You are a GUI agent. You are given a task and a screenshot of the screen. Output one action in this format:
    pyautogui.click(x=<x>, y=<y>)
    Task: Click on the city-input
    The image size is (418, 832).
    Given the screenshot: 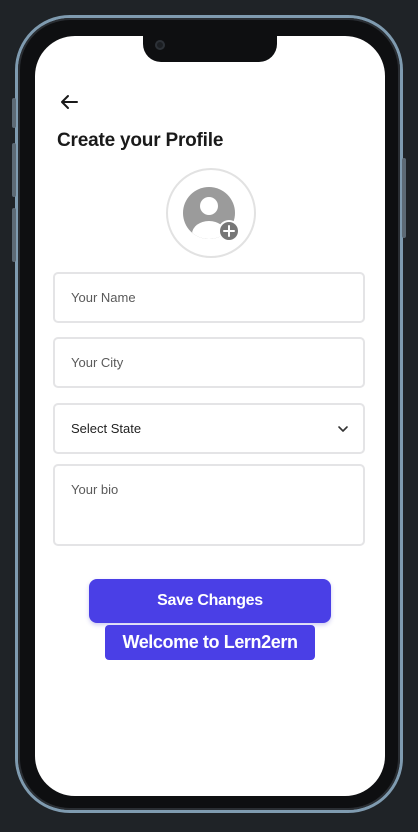 What is the action you would take?
    pyautogui.click(x=209, y=362)
    